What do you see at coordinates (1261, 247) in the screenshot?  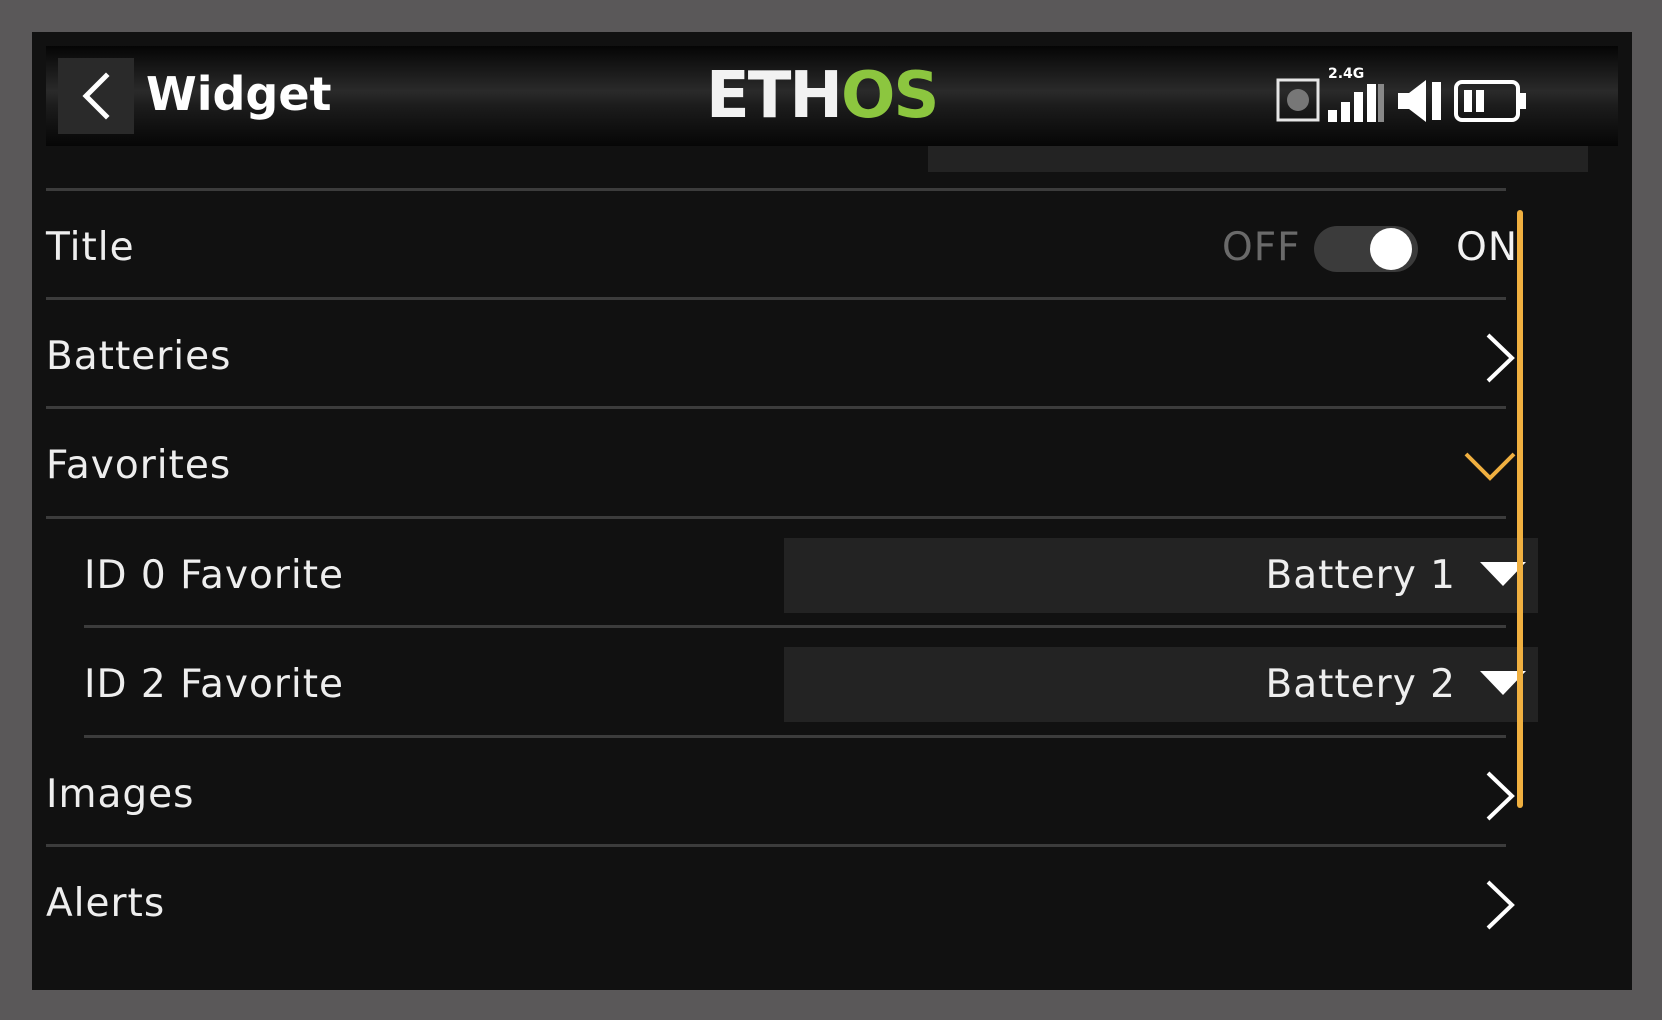 I see `toggle-off-label: OFF` at bounding box center [1261, 247].